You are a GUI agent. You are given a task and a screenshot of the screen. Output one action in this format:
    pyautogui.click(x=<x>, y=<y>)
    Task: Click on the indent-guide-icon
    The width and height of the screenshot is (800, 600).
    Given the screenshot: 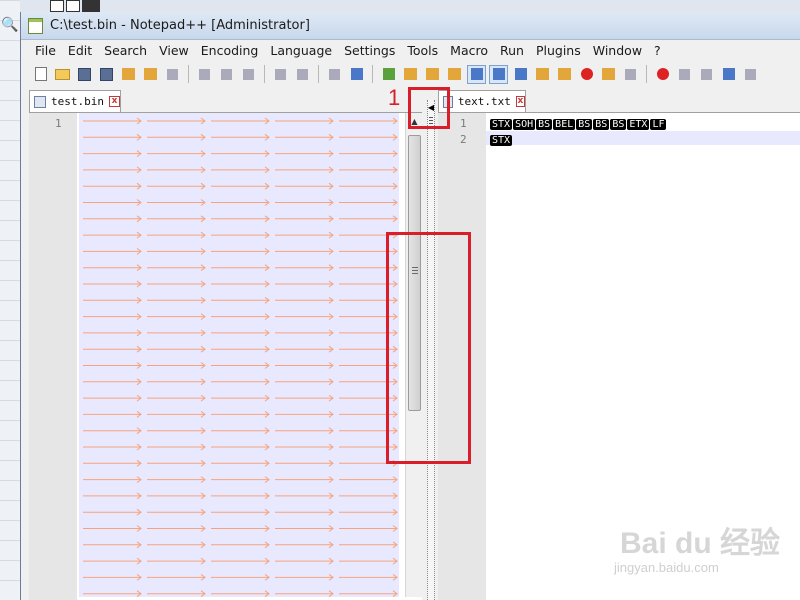 What is the action you would take?
    pyautogui.click(x=520, y=74)
    